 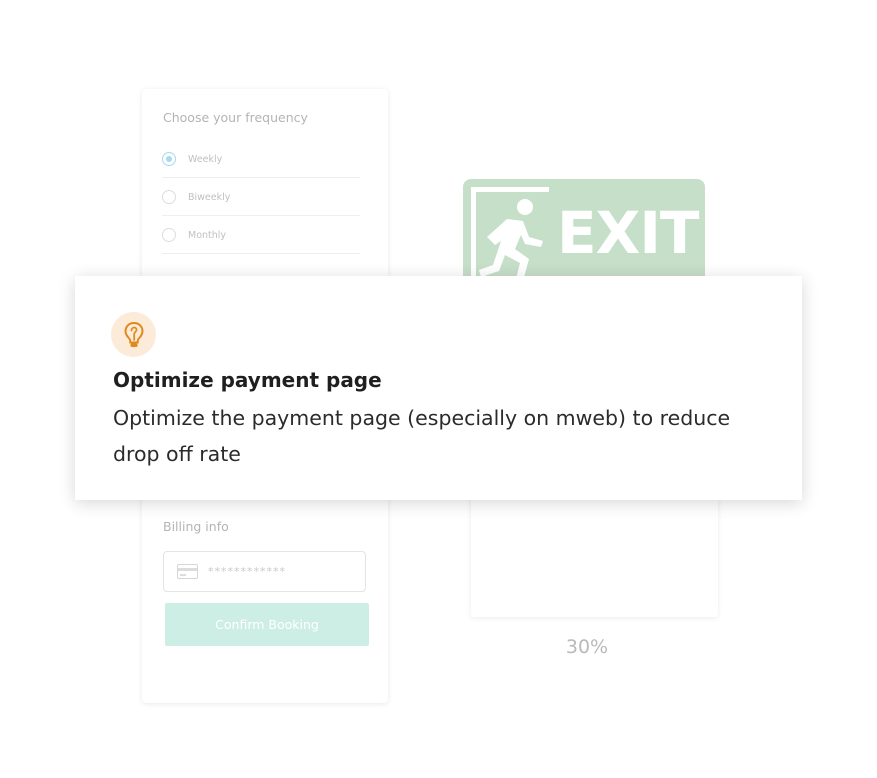 I want to click on card-number-input: ************, so click(x=264, y=571).